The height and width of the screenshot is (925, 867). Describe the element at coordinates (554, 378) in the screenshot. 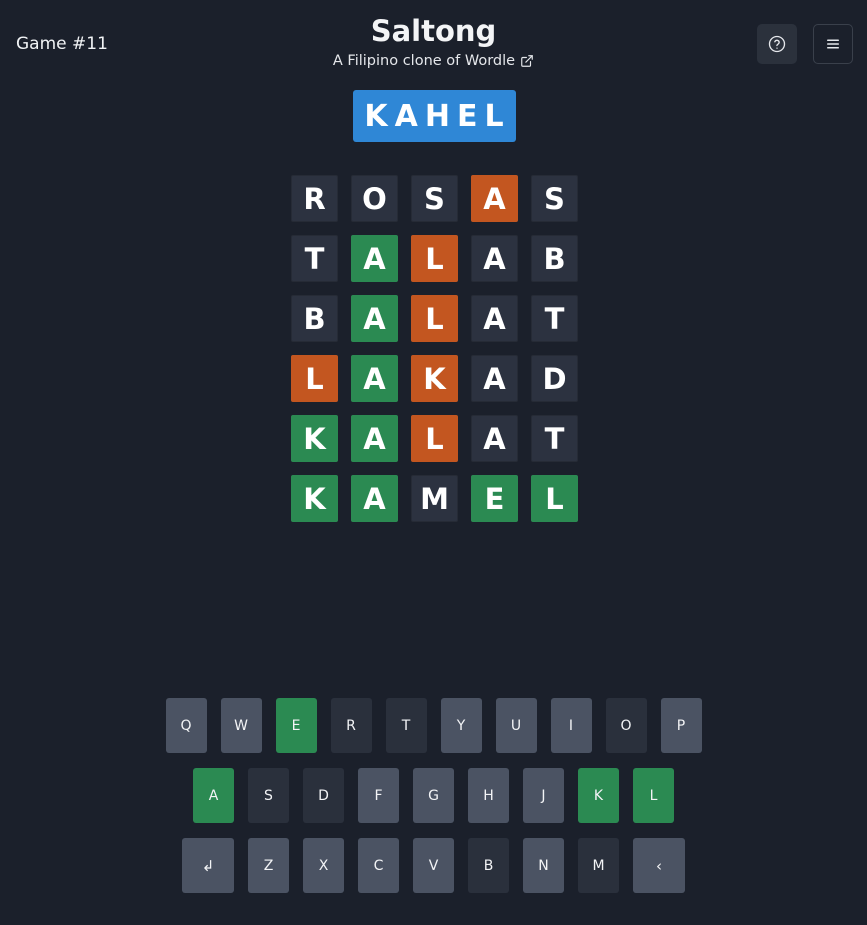

I see `tile-absent: D` at that location.